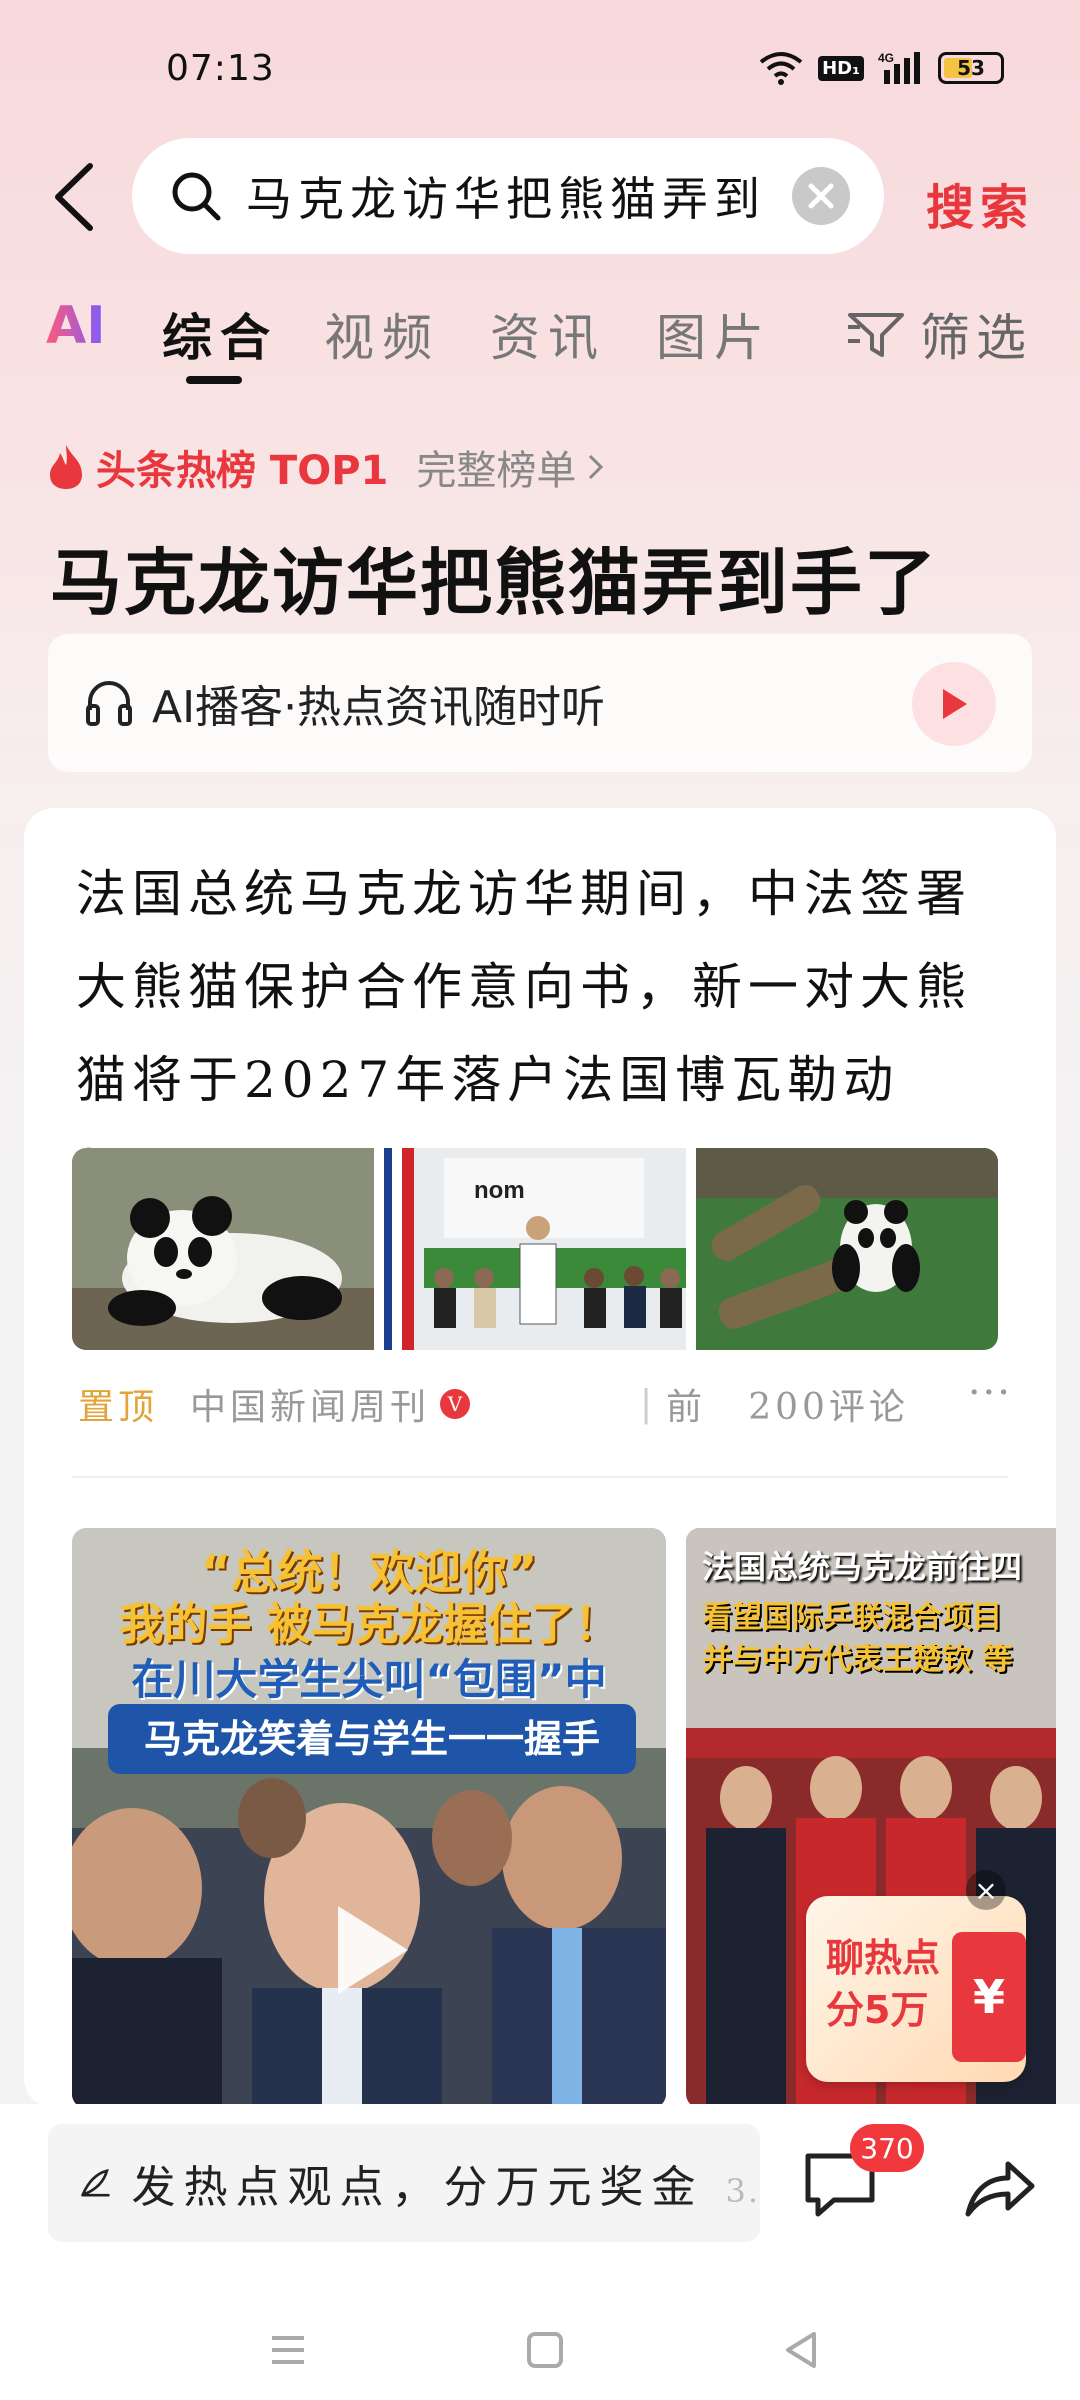  I want to click on svg-text: nom, so click(499, 1190).